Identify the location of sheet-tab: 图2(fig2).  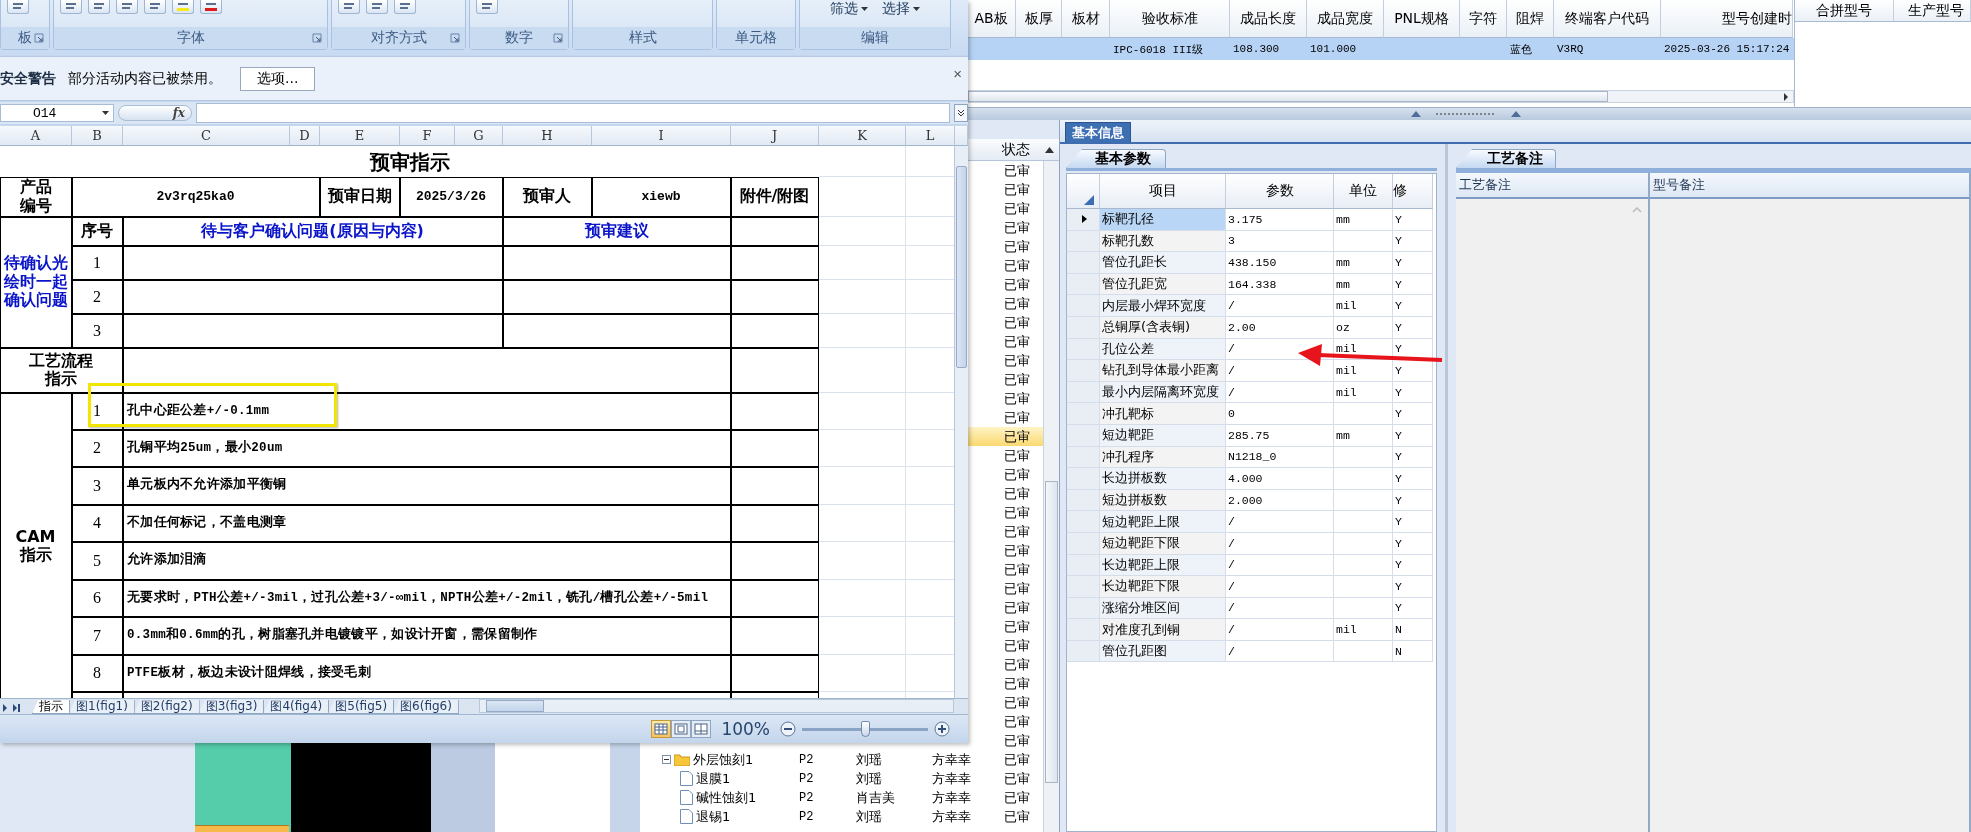
(166, 707).